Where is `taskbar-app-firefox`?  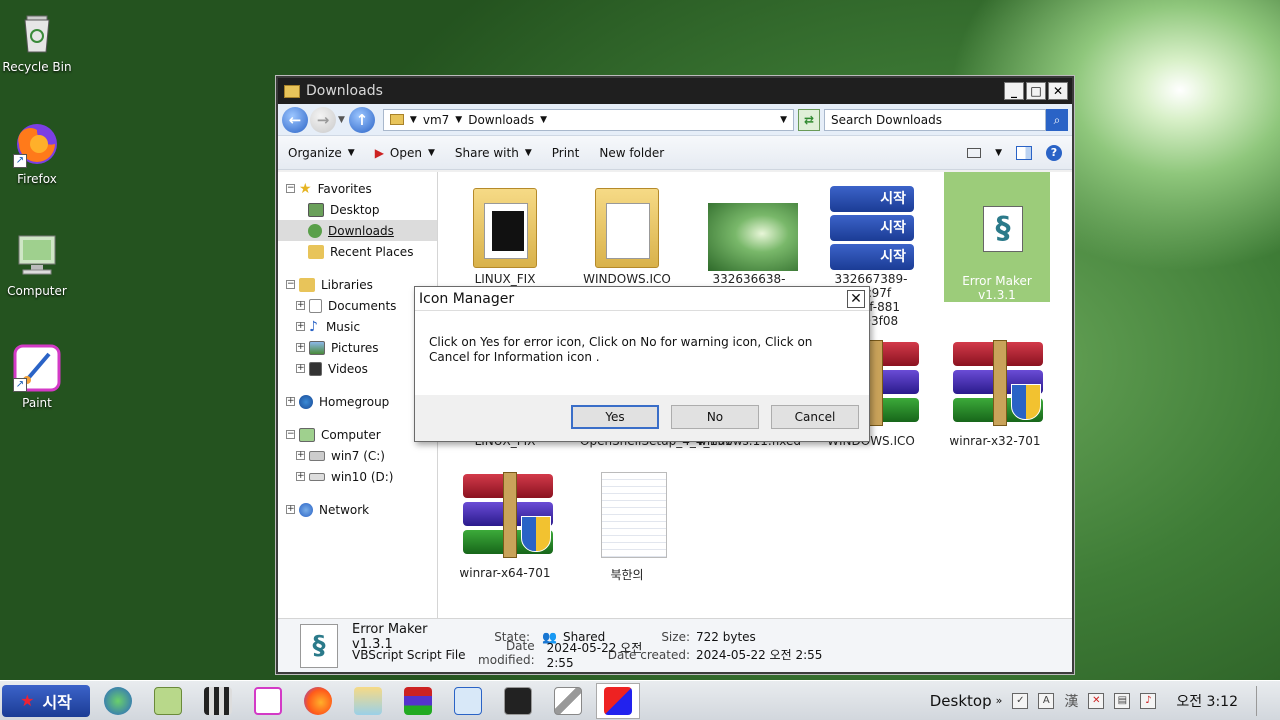
taskbar-app-firefox is located at coordinates (318, 701).